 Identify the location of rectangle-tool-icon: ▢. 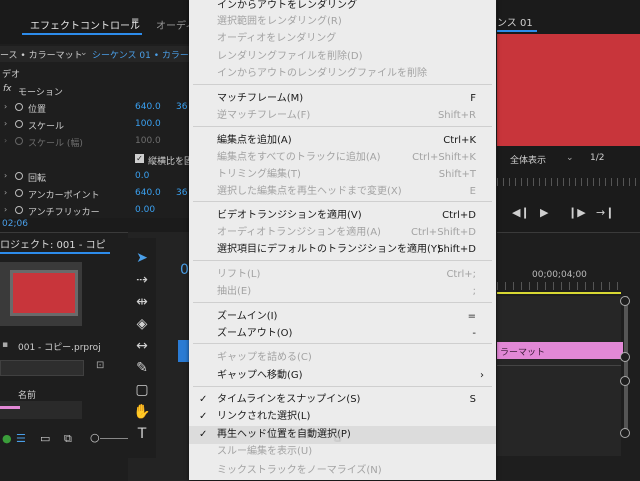
(142, 390).